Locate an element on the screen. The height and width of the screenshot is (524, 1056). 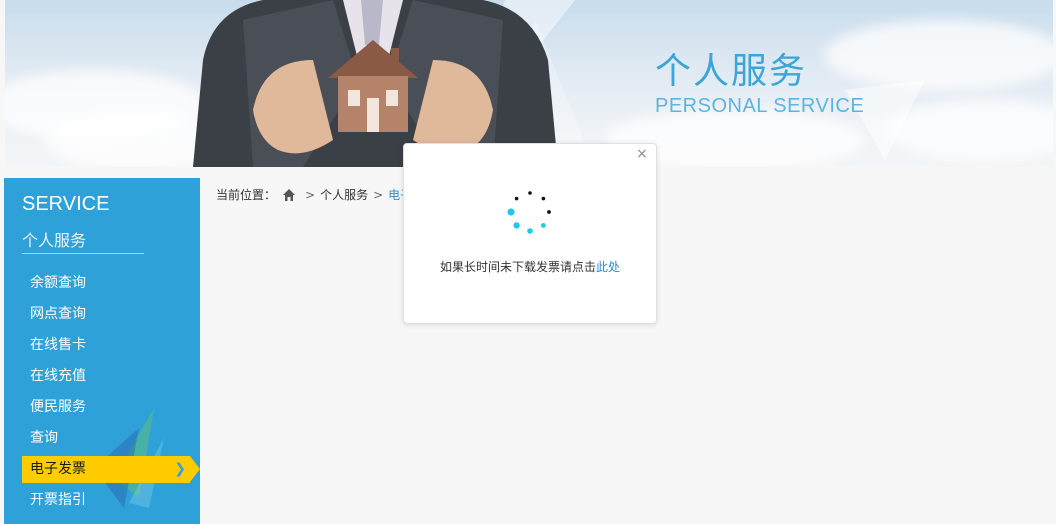
banner-subtitle: PERSONAL SERVICE is located at coordinates (760, 106).